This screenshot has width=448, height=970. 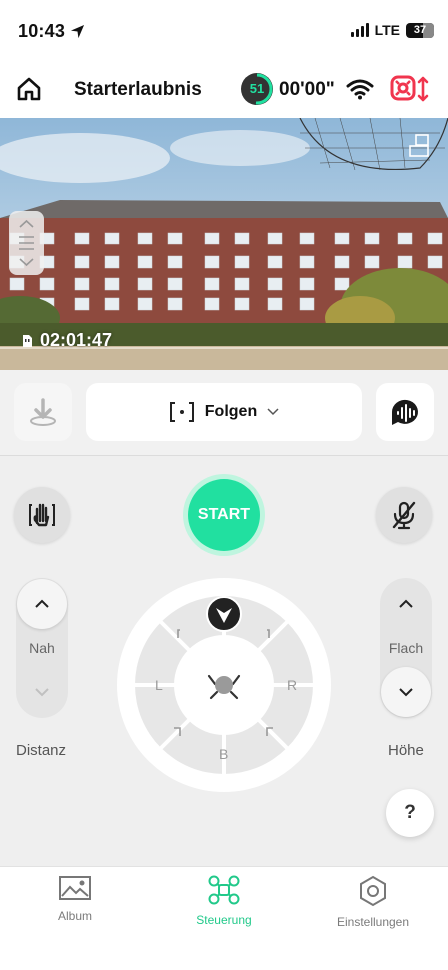 I want to click on help-button: ?, so click(x=410, y=813).